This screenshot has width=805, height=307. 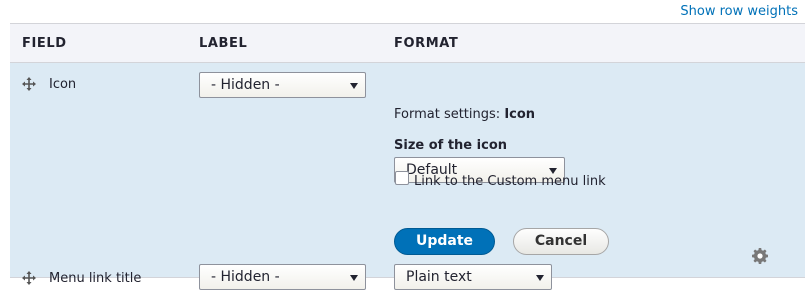 I want to click on size-of-icon-label: Size of the icon, so click(x=451, y=145).